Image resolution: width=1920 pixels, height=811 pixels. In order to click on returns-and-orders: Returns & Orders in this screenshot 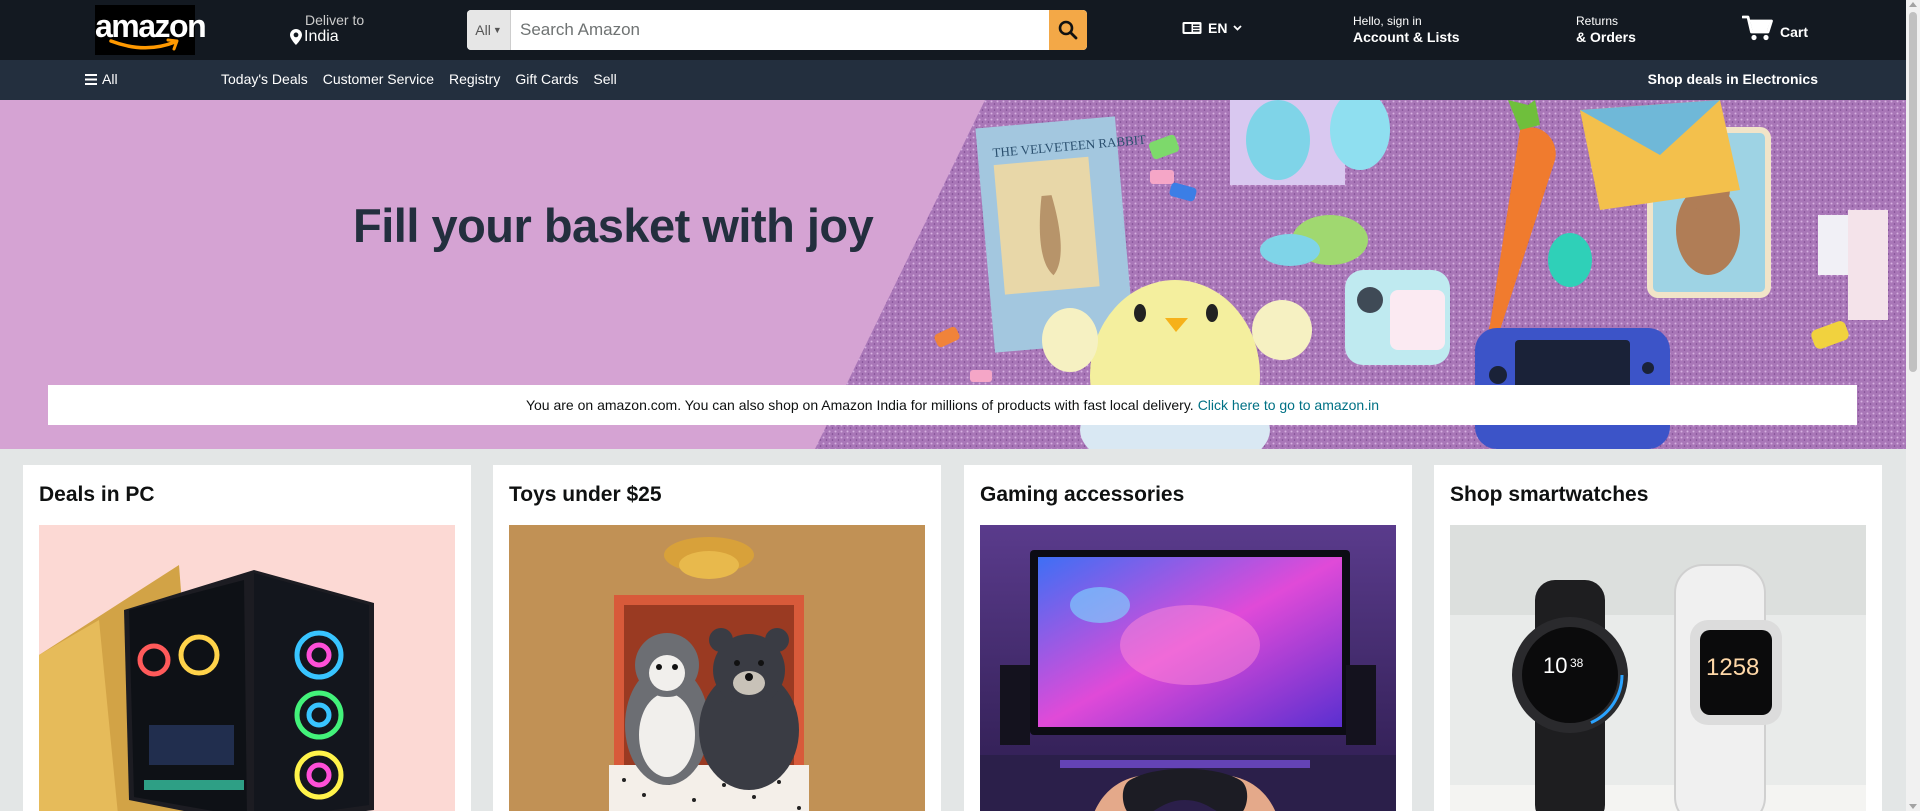, I will do `click(1606, 30)`.